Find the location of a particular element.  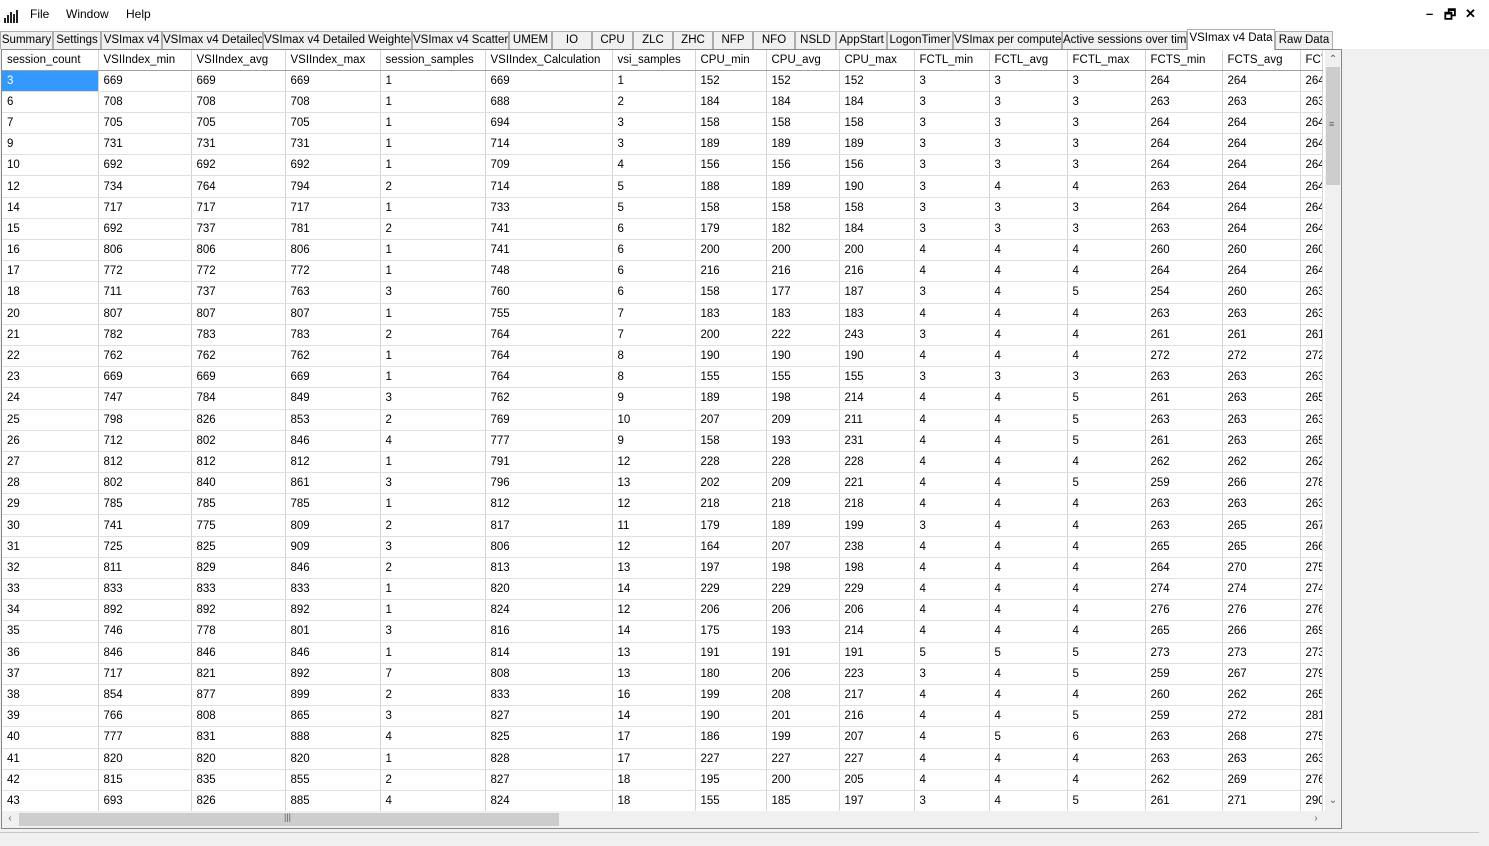

table-cell: 828 is located at coordinates (549, 759).